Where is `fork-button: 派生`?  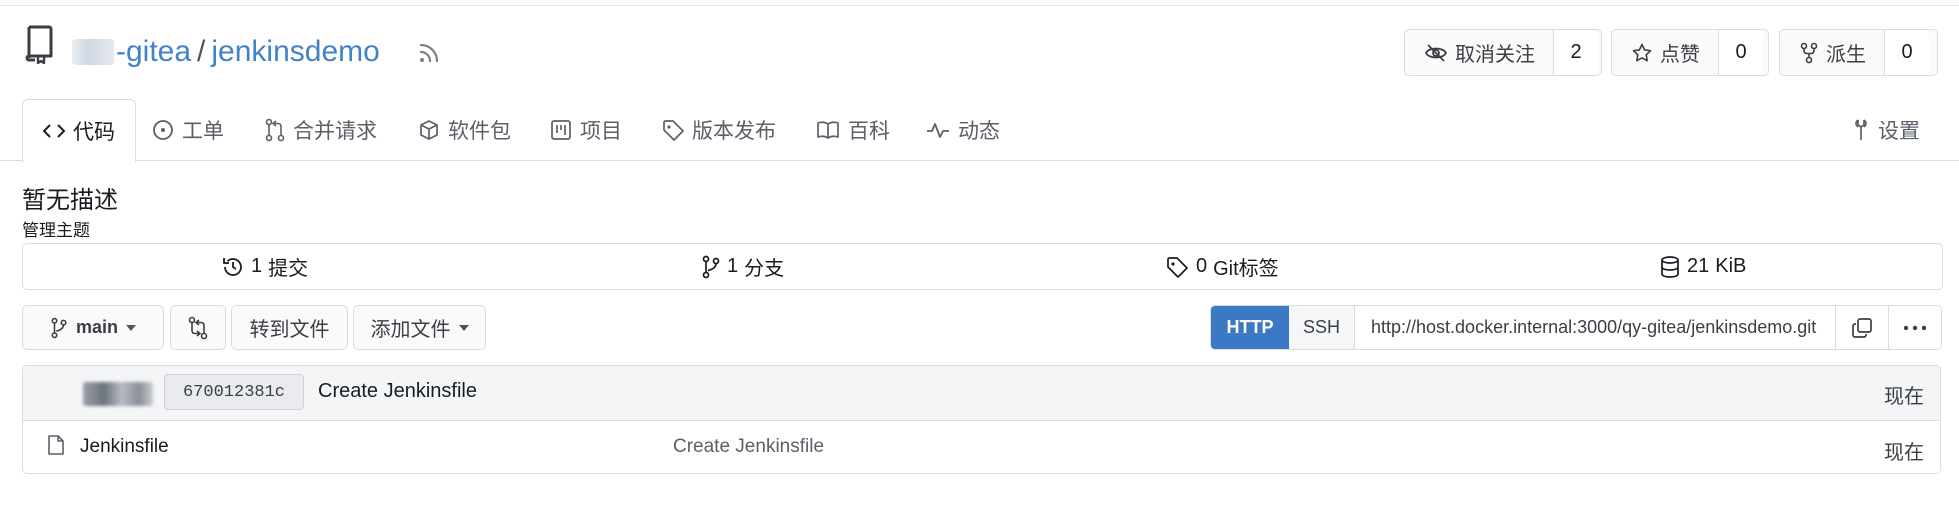 fork-button: 派生 is located at coordinates (1832, 52).